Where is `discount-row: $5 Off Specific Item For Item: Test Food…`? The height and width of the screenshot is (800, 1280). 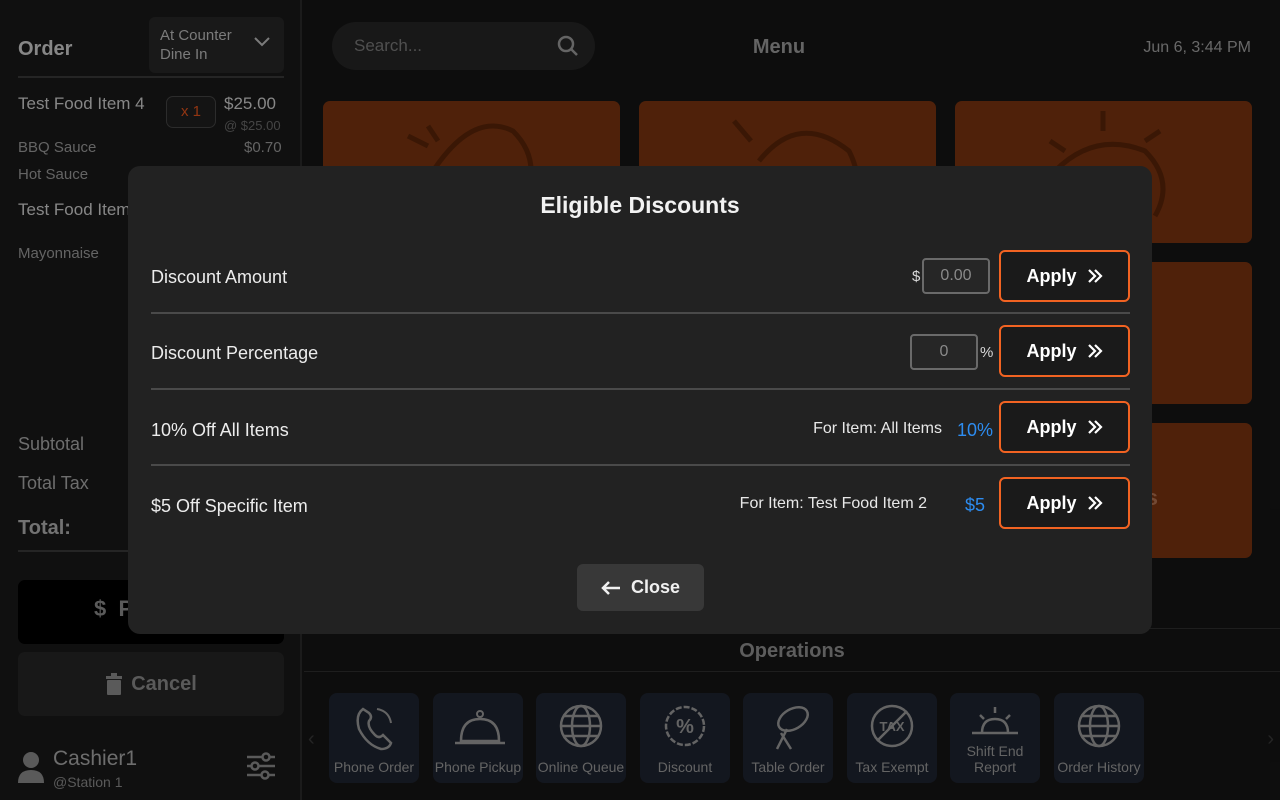 discount-row: $5 Off Specific Item For Item: Test Food… is located at coordinates (640, 504).